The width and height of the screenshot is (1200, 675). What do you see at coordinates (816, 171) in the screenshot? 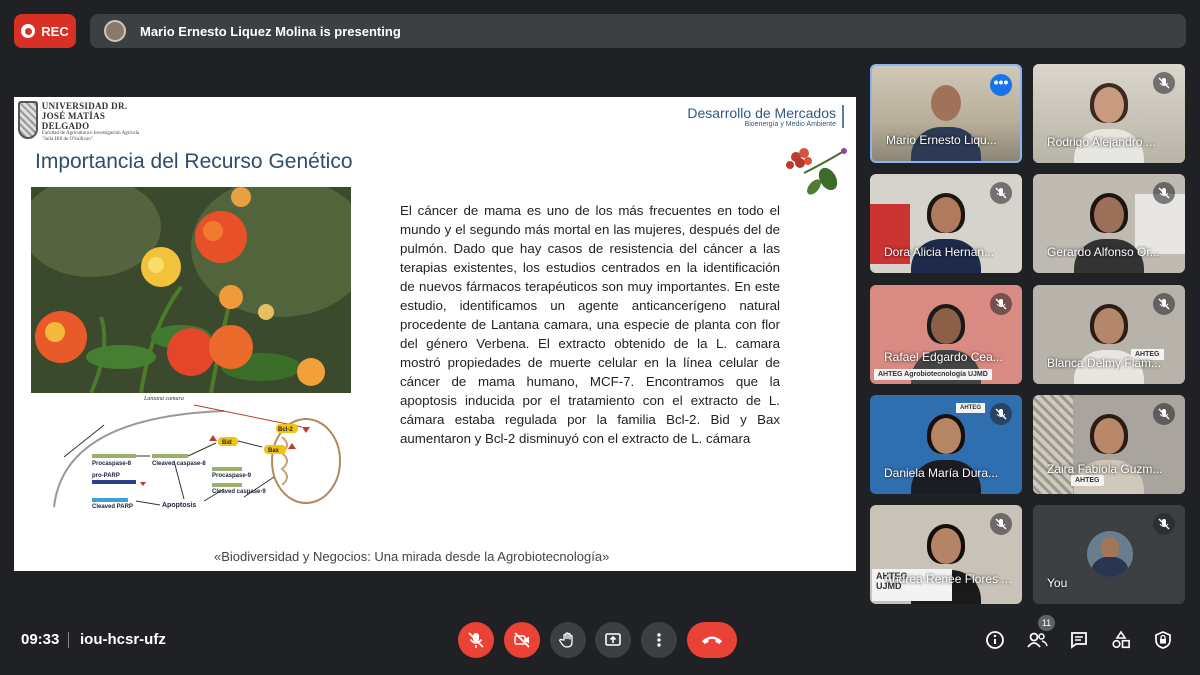
I see `flower-decoration-icon` at bounding box center [816, 171].